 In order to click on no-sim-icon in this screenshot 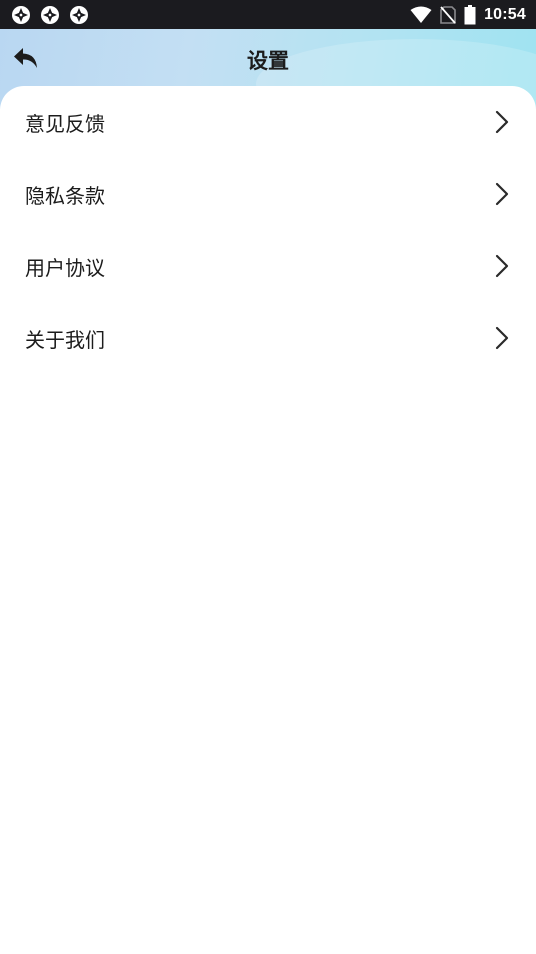, I will do `click(448, 15)`.